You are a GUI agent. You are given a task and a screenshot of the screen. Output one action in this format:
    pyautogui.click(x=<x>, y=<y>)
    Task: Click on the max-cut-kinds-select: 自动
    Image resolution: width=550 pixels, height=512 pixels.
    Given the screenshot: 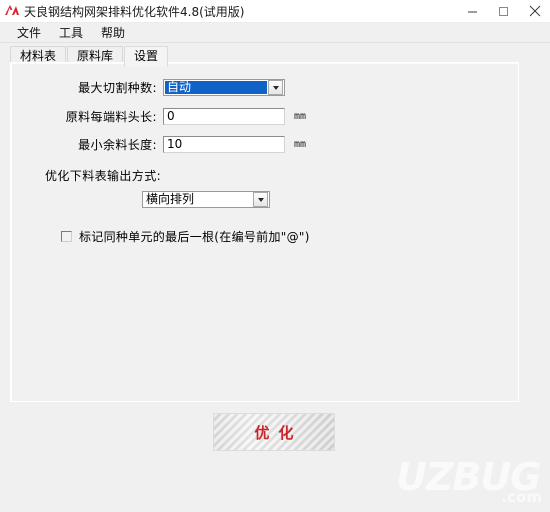 What is the action you would take?
    pyautogui.click(x=224, y=87)
    